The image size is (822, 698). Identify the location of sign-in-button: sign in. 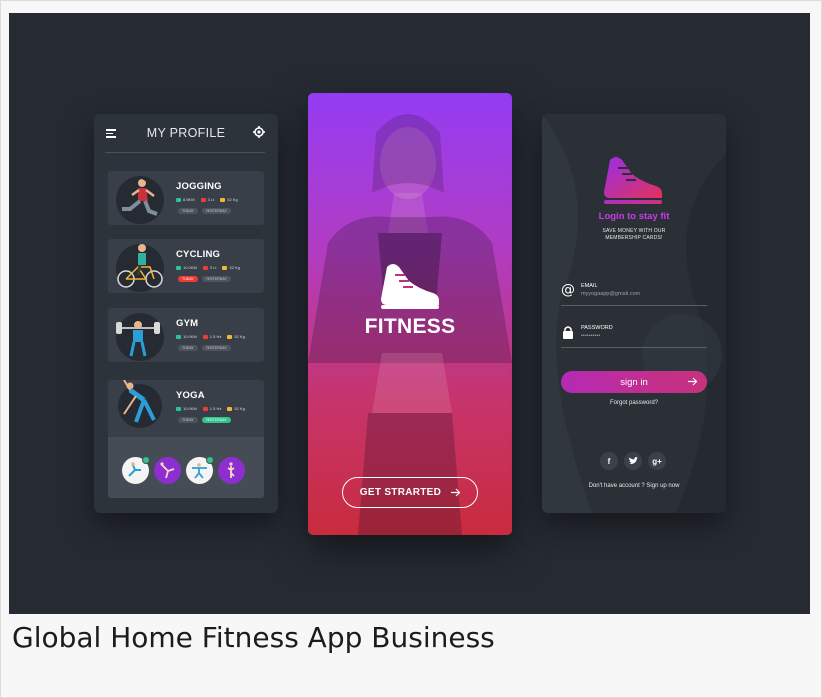
(634, 382).